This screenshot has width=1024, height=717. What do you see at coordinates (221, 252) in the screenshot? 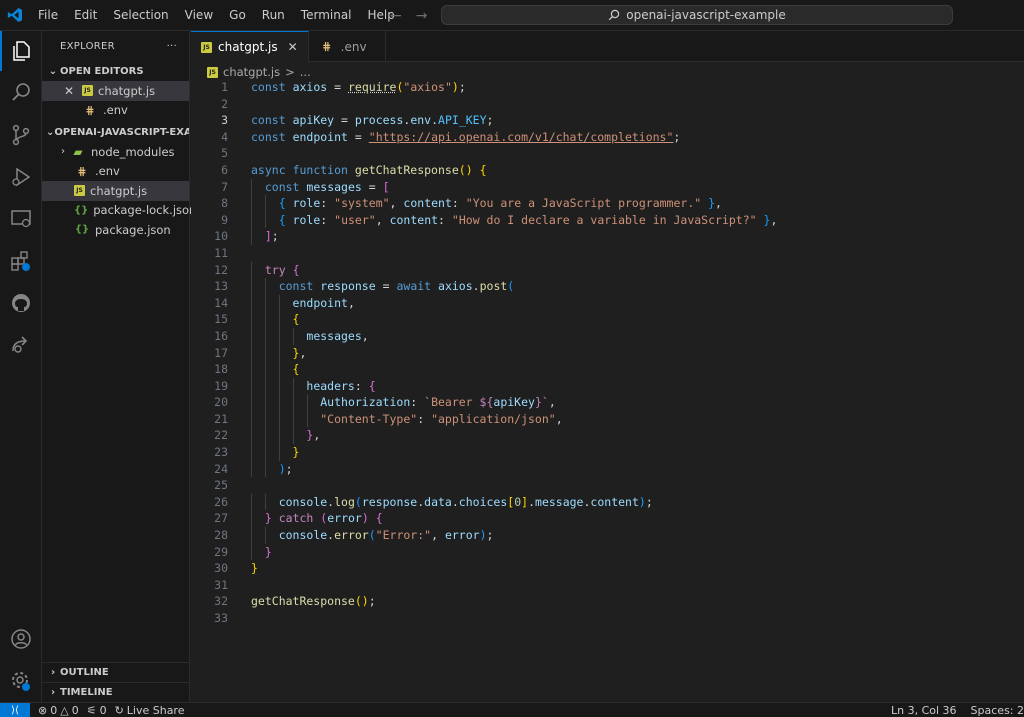
I see `line-number: 11` at bounding box center [221, 252].